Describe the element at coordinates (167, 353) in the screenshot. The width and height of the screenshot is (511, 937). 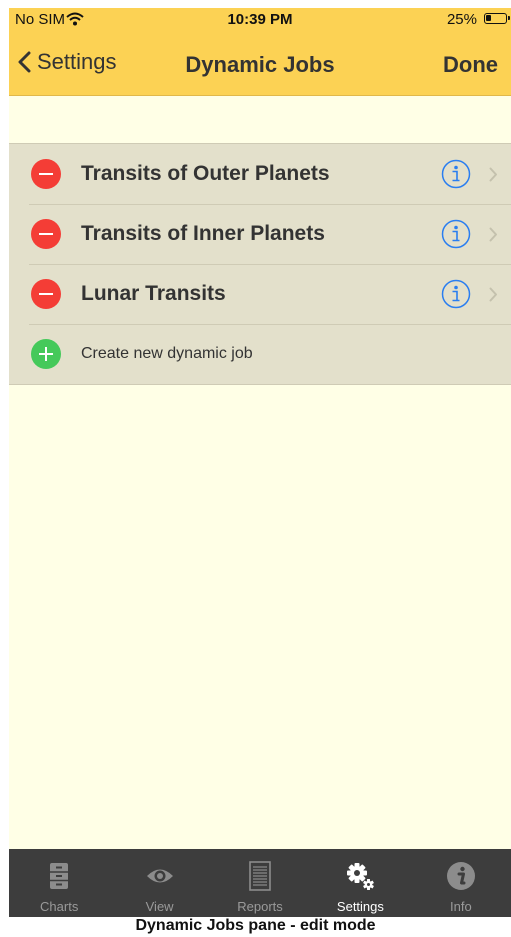
I see `create-job-label: Create new dynamic job` at that location.